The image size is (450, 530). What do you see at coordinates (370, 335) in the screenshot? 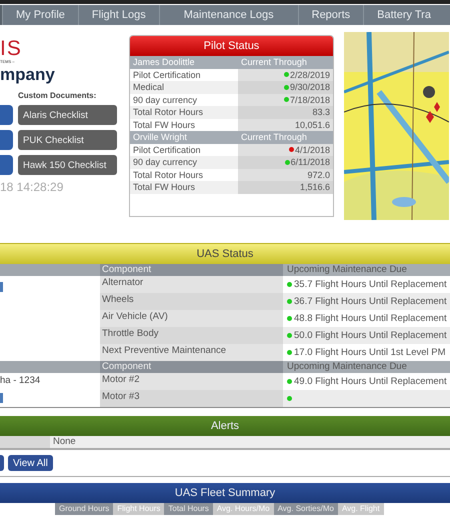
I see `table-cell: 50.0 Flight Hours Until Replacement` at bounding box center [370, 335].